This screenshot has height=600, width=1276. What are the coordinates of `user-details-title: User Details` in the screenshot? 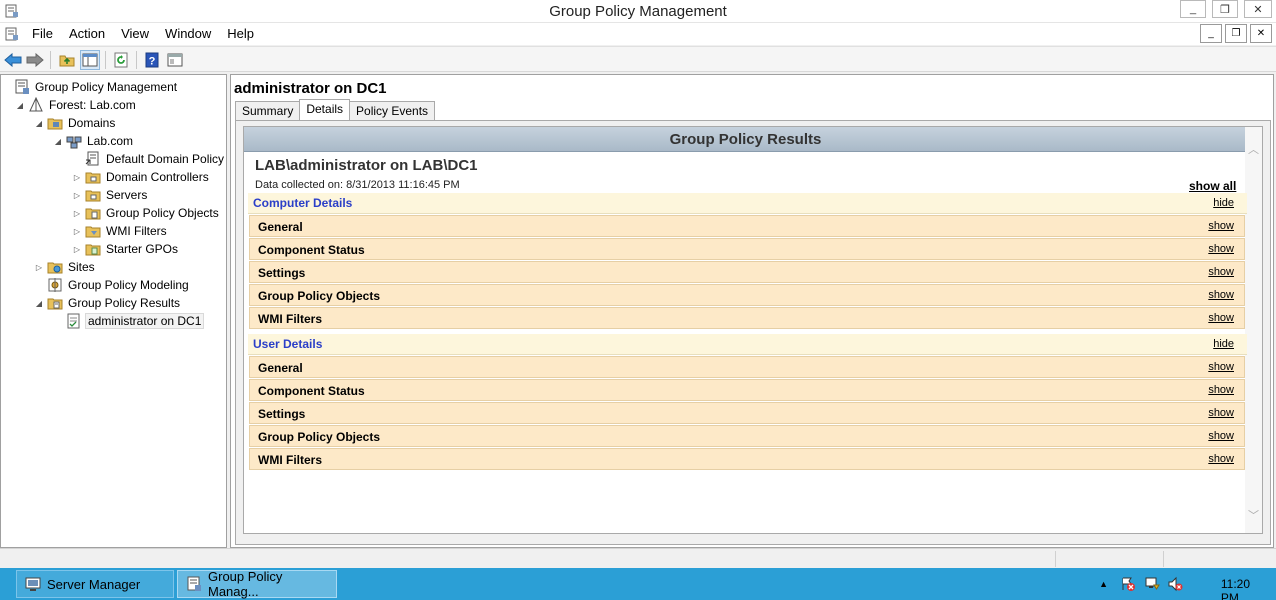 It's located at (287, 344).